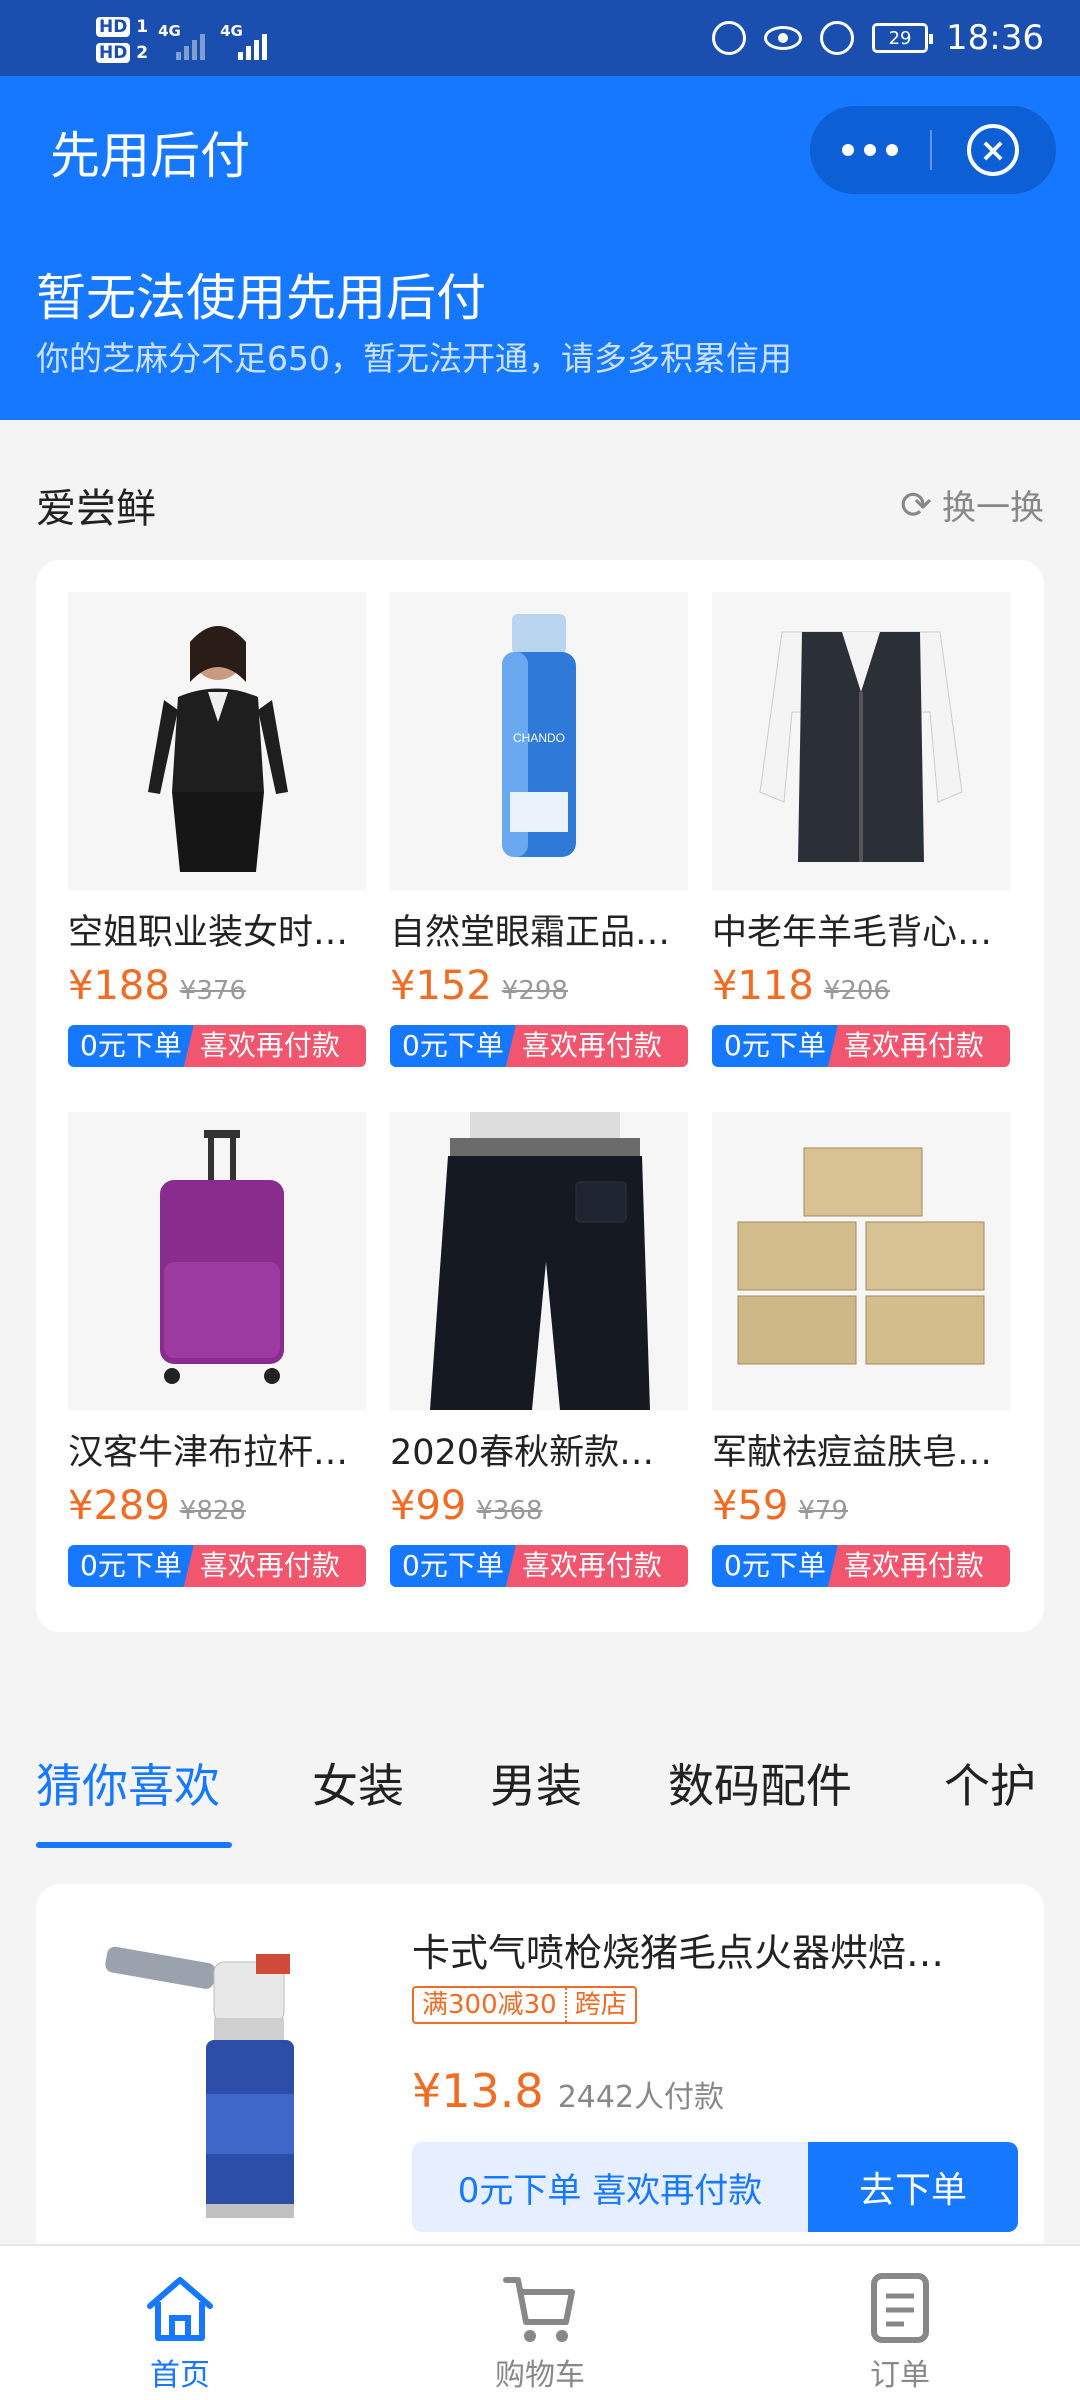  What do you see at coordinates (534, 991) in the screenshot?
I see `product-original-price: ¥298` at bounding box center [534, 991].